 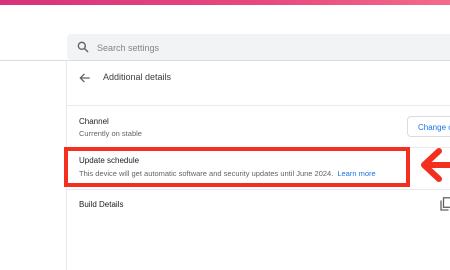 What do you see at coordinates (94, 121) in the screenshot?
I see `channel-title: Channel` at bounding box center [94, 121].